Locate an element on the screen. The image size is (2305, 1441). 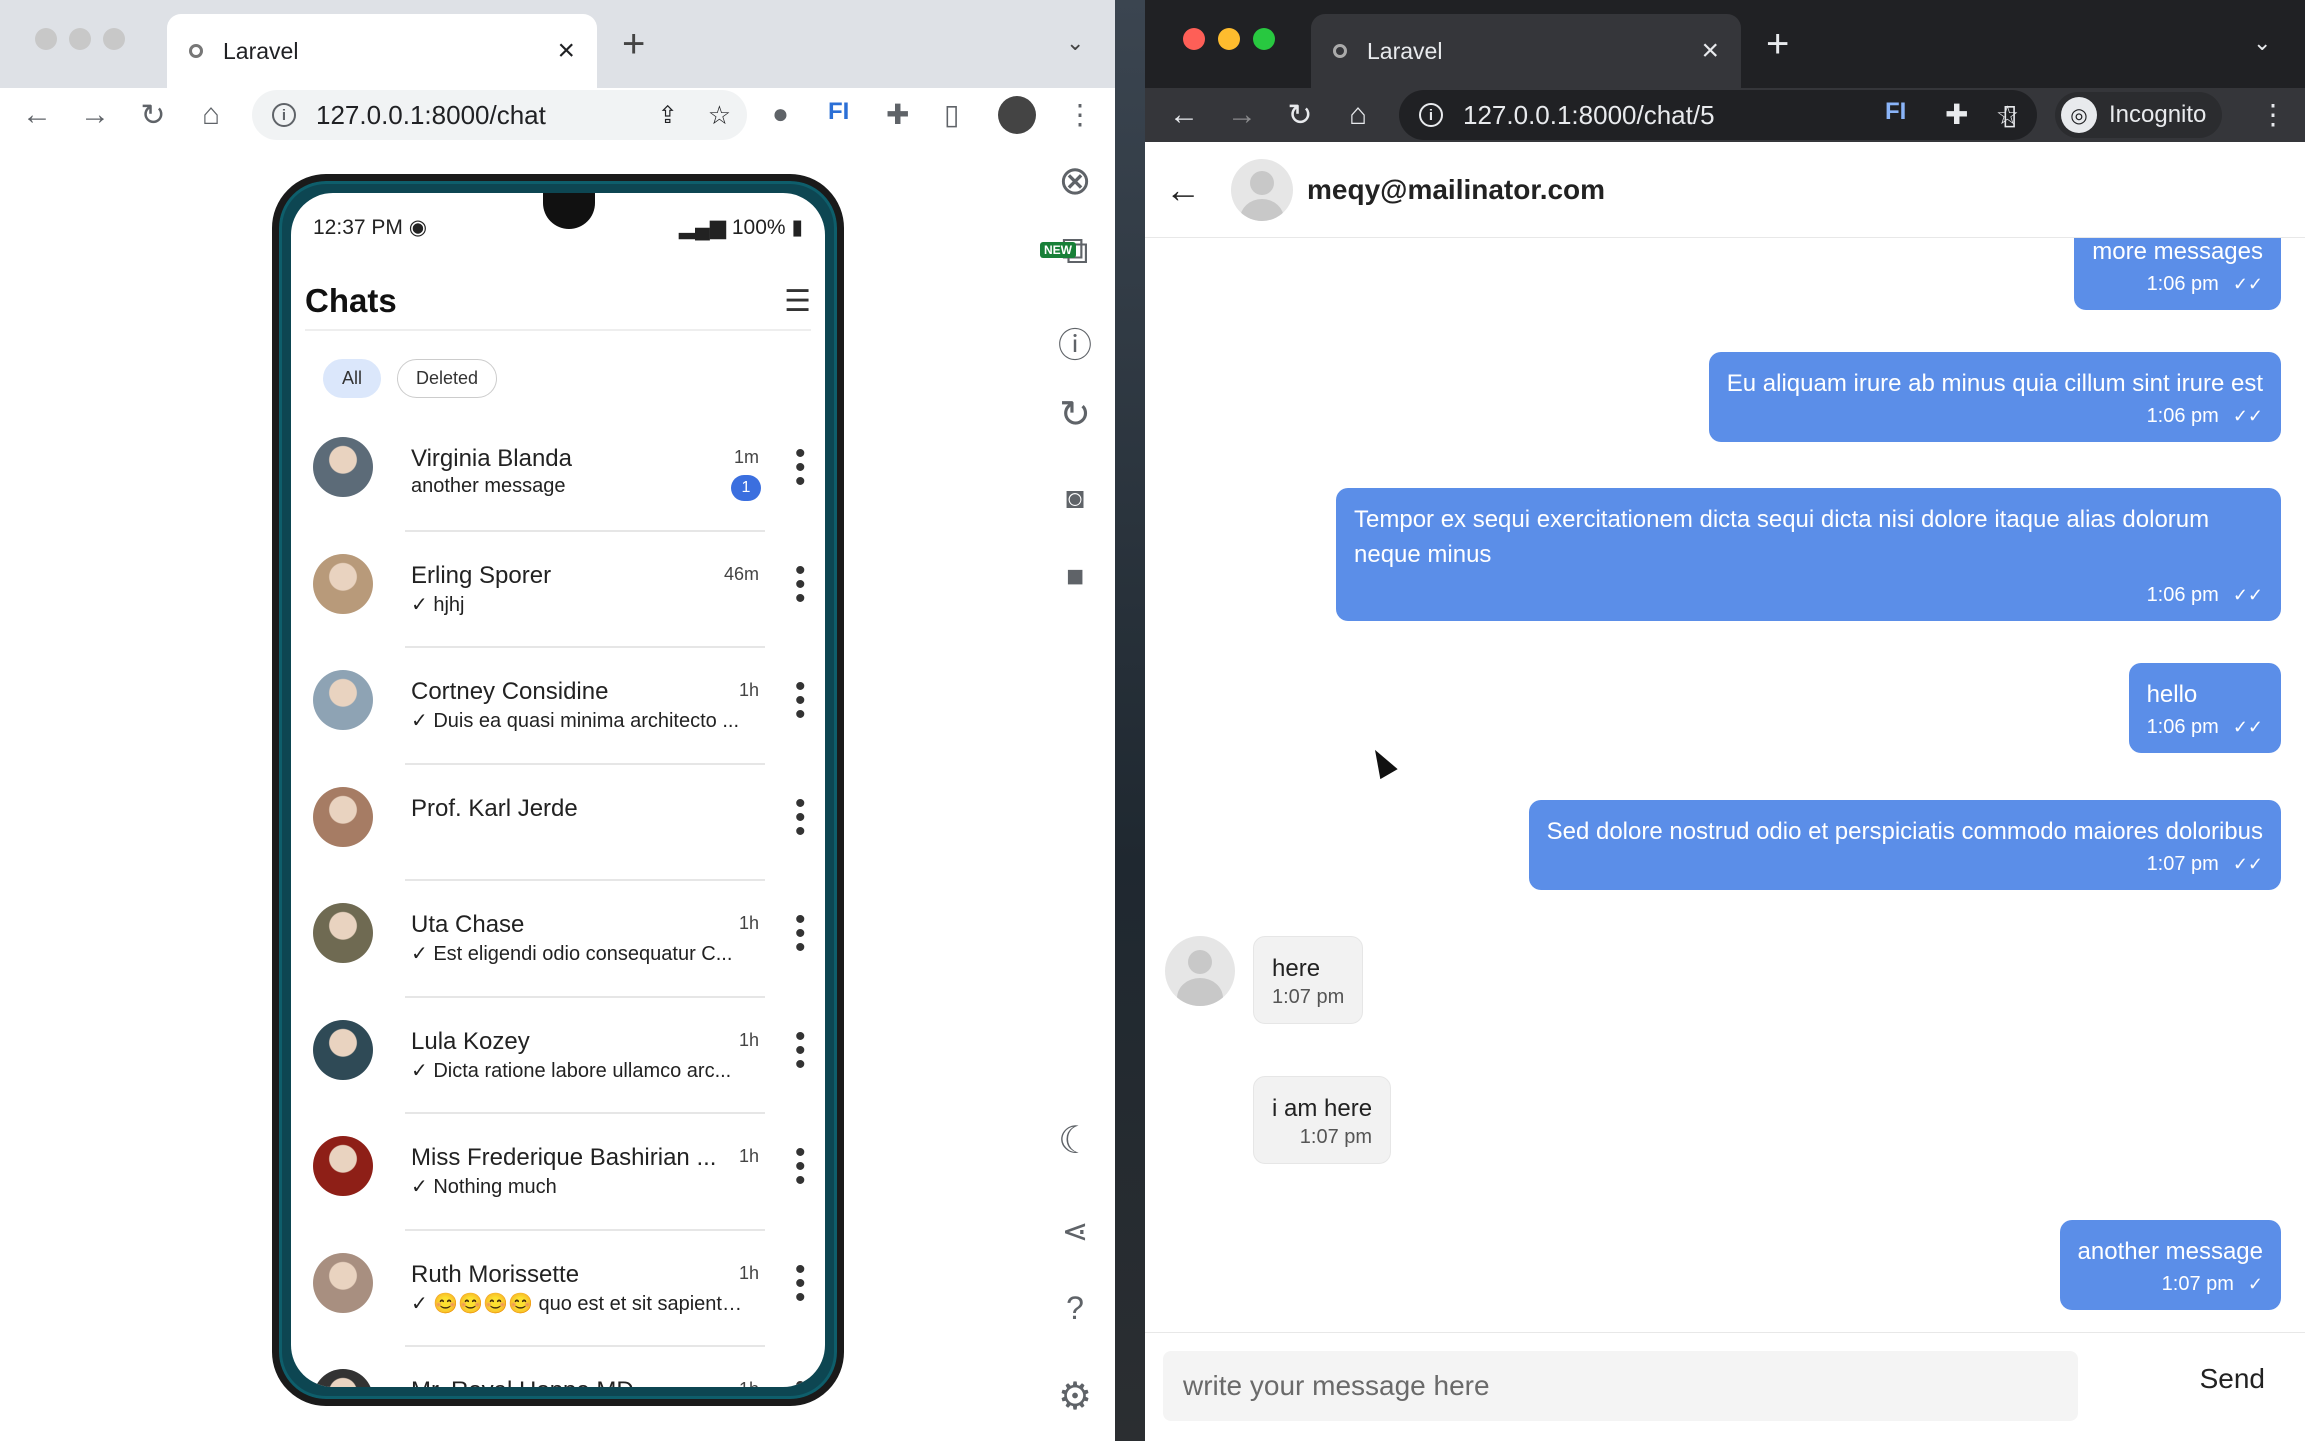
message-text: i am here is located at coordinates (1322, 1108).